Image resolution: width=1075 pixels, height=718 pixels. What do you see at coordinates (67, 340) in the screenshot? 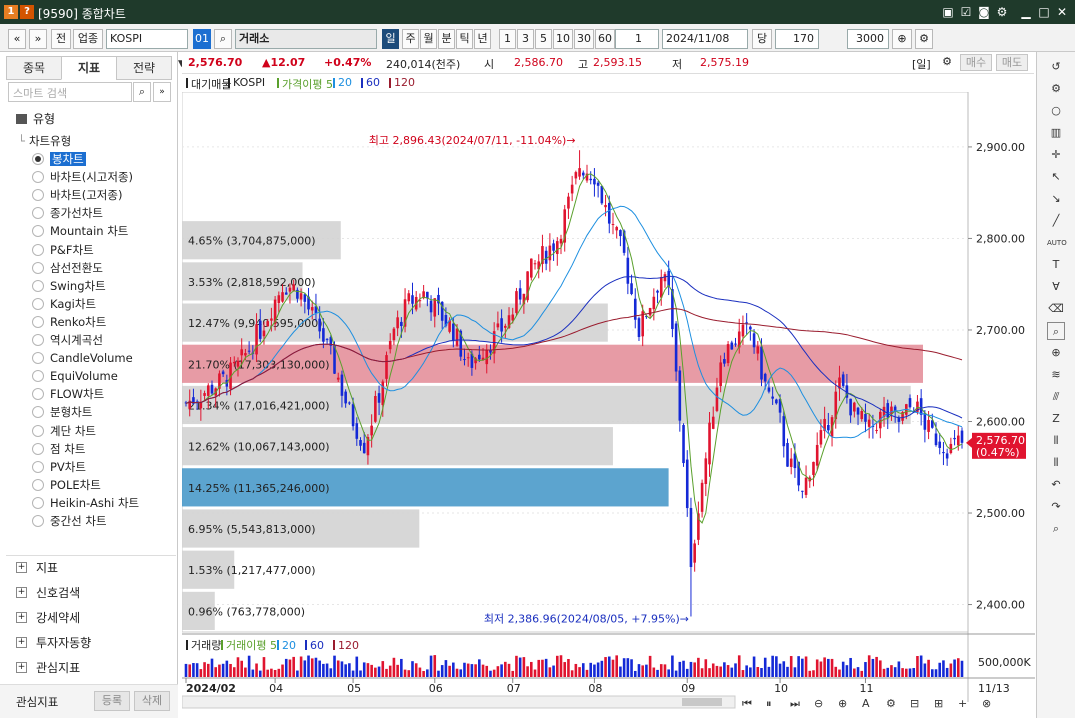
I see `chart-type-item: 역시계곡선` at bounding box center [67, 340].